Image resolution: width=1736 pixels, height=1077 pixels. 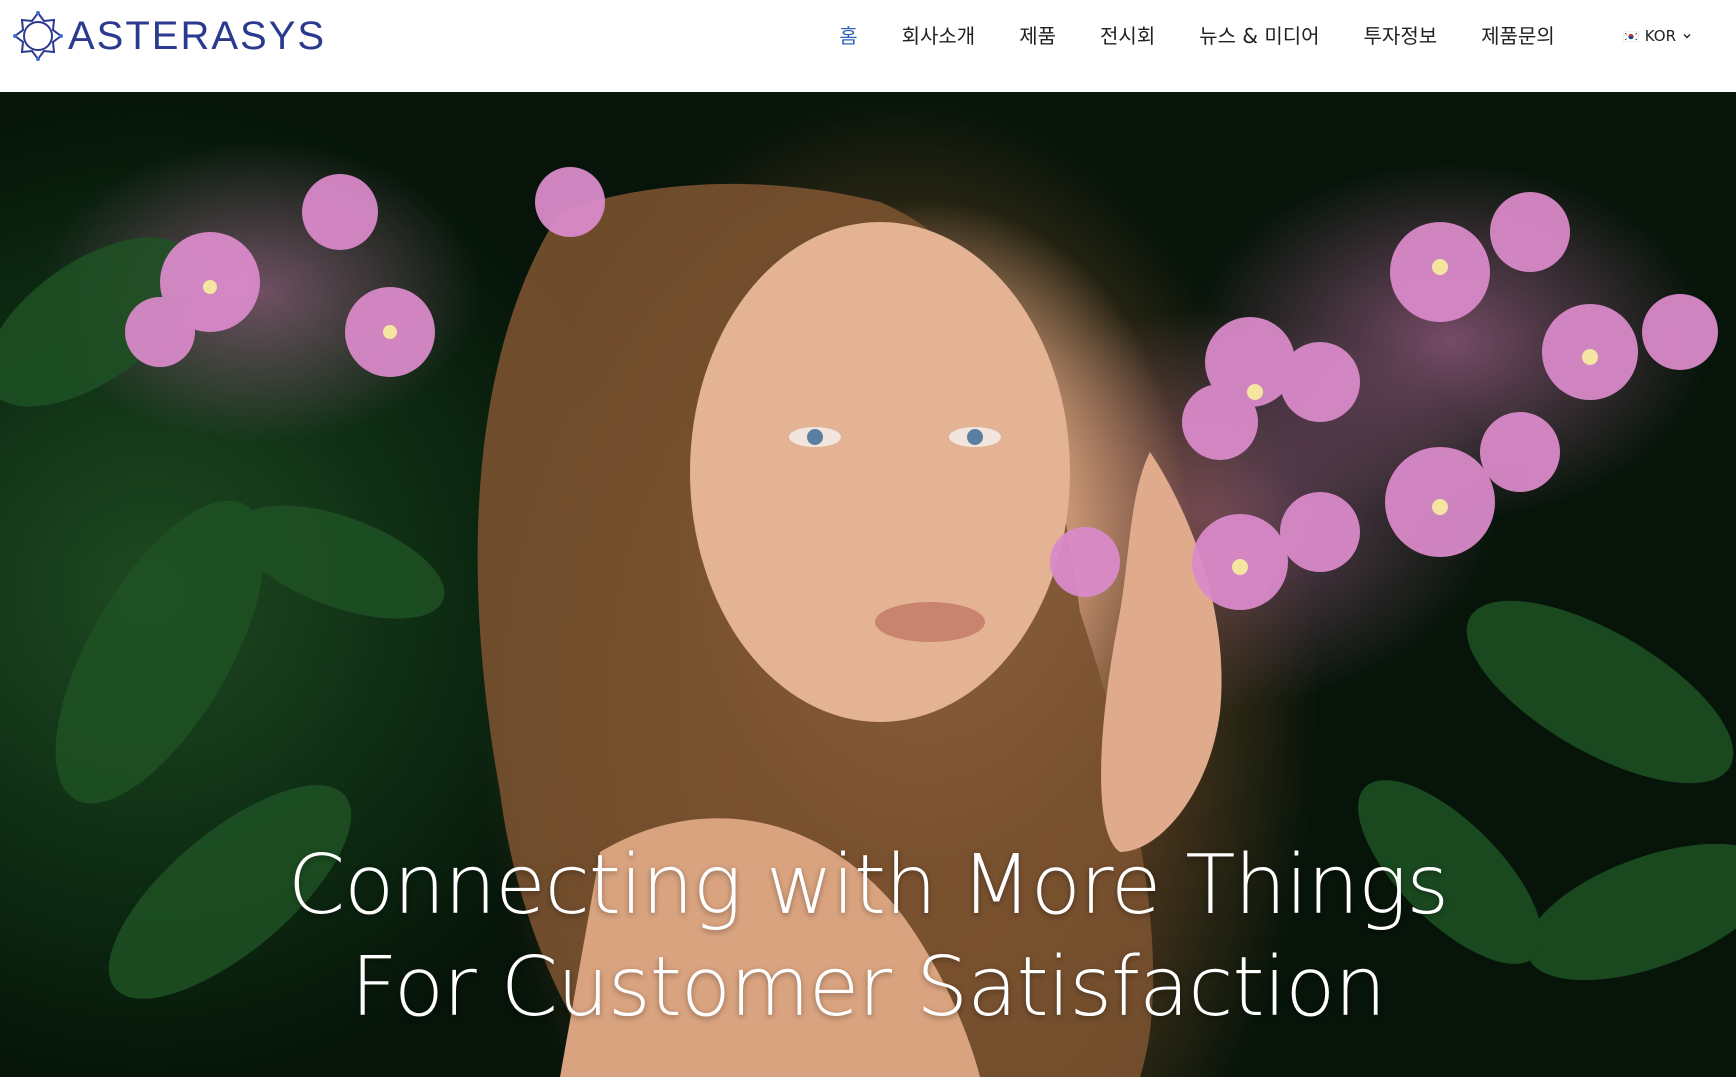 I want to click on main-nav: 홈 회사소개 제품 전시회 뉴스 & 미디어 투자정보 제품문의 KOR, so click(x=1287, y=36).